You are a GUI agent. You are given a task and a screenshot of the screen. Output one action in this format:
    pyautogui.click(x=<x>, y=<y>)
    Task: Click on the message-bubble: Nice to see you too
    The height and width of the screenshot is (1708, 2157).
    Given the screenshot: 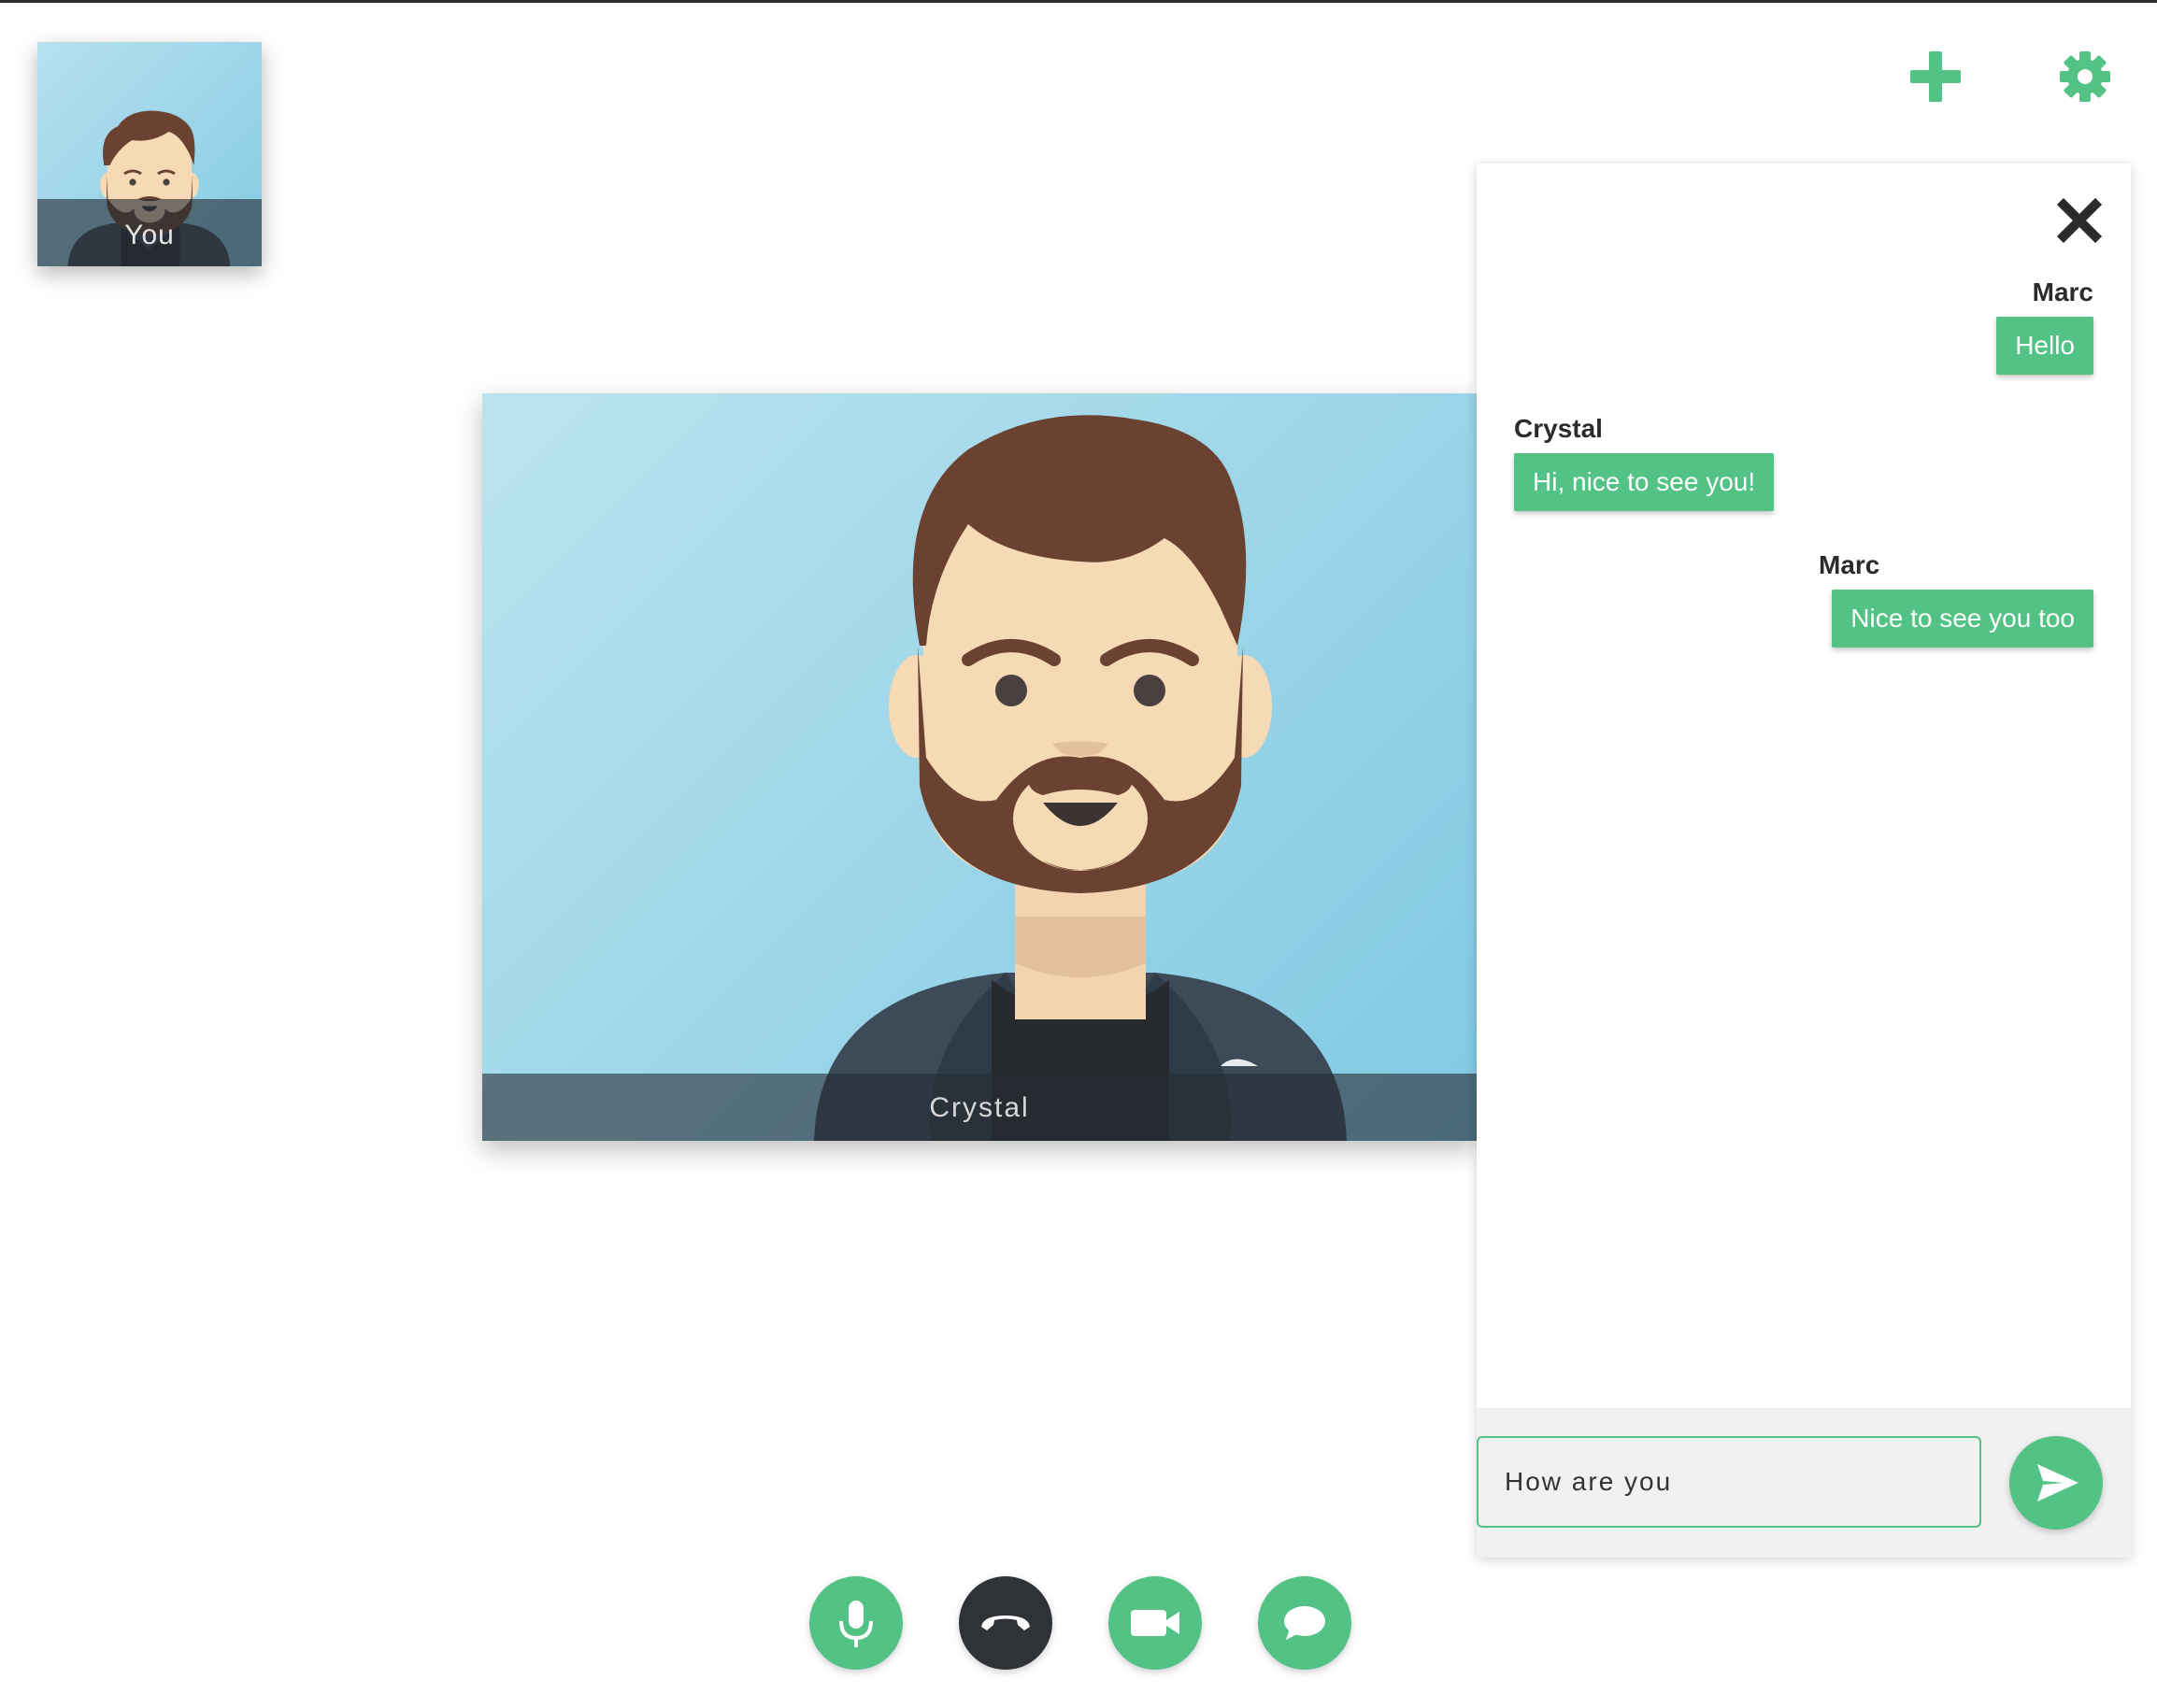 What is the action you would take?
    pyautogui.click(x=1962, y=619)
    